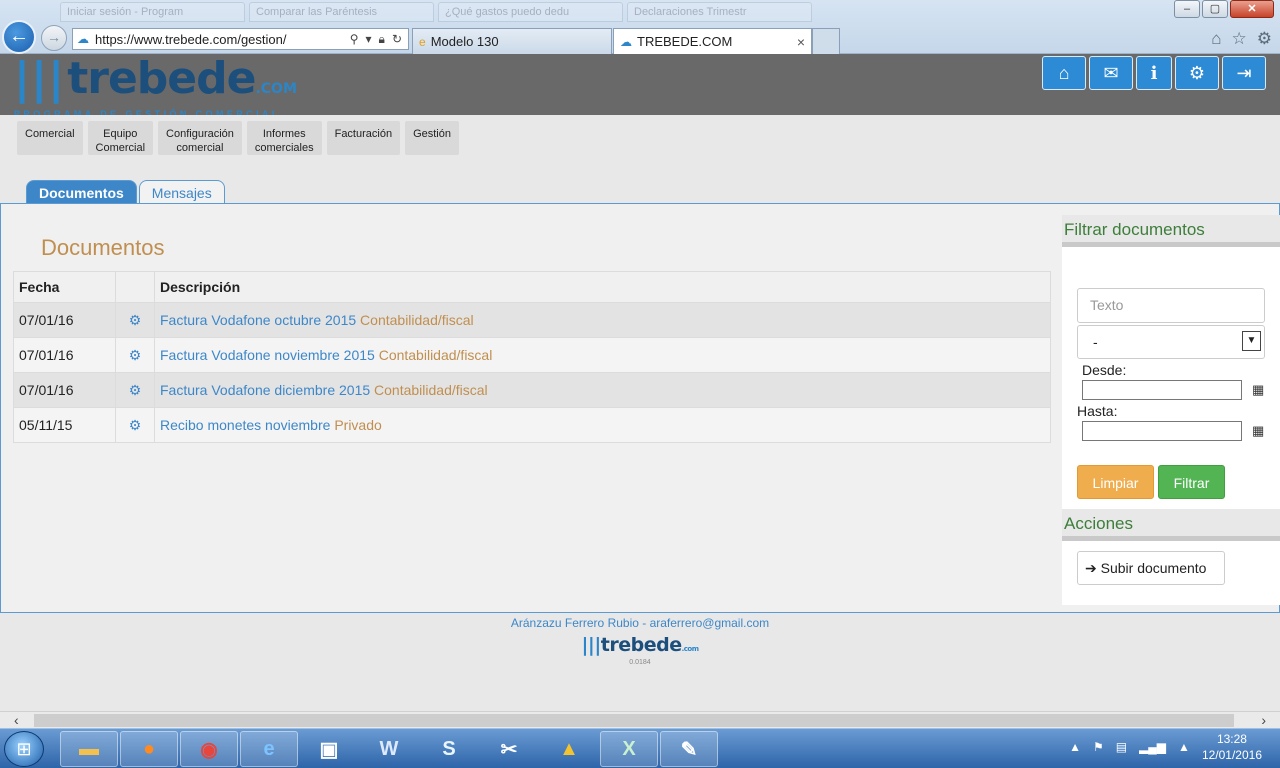  I want to click on menu-gestion: Gestión, so click(432, 138).